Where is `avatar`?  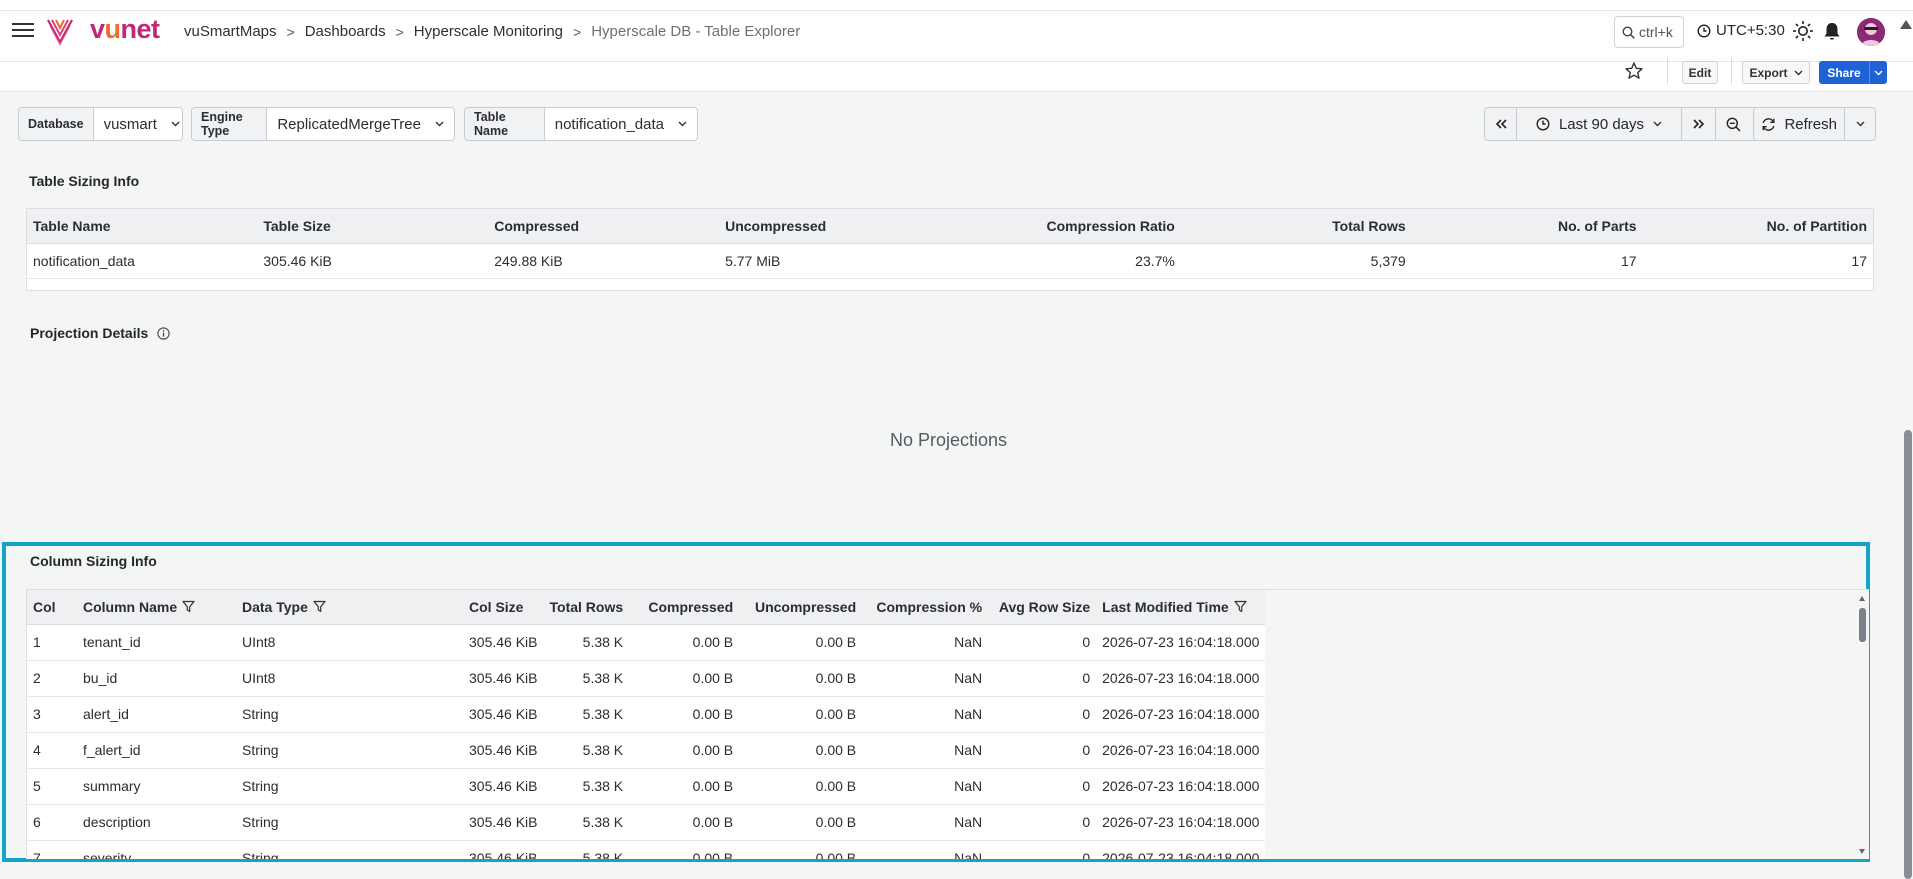 avatar is located at coordinates (1871, 32).